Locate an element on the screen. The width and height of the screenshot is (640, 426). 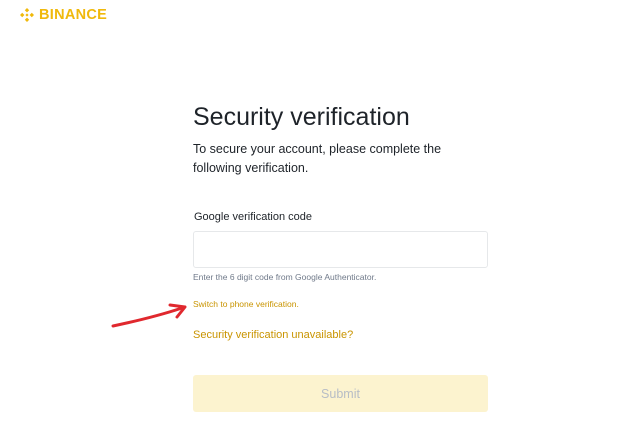
binance-diamond-logo-icon is located at coordinates (27, 15).